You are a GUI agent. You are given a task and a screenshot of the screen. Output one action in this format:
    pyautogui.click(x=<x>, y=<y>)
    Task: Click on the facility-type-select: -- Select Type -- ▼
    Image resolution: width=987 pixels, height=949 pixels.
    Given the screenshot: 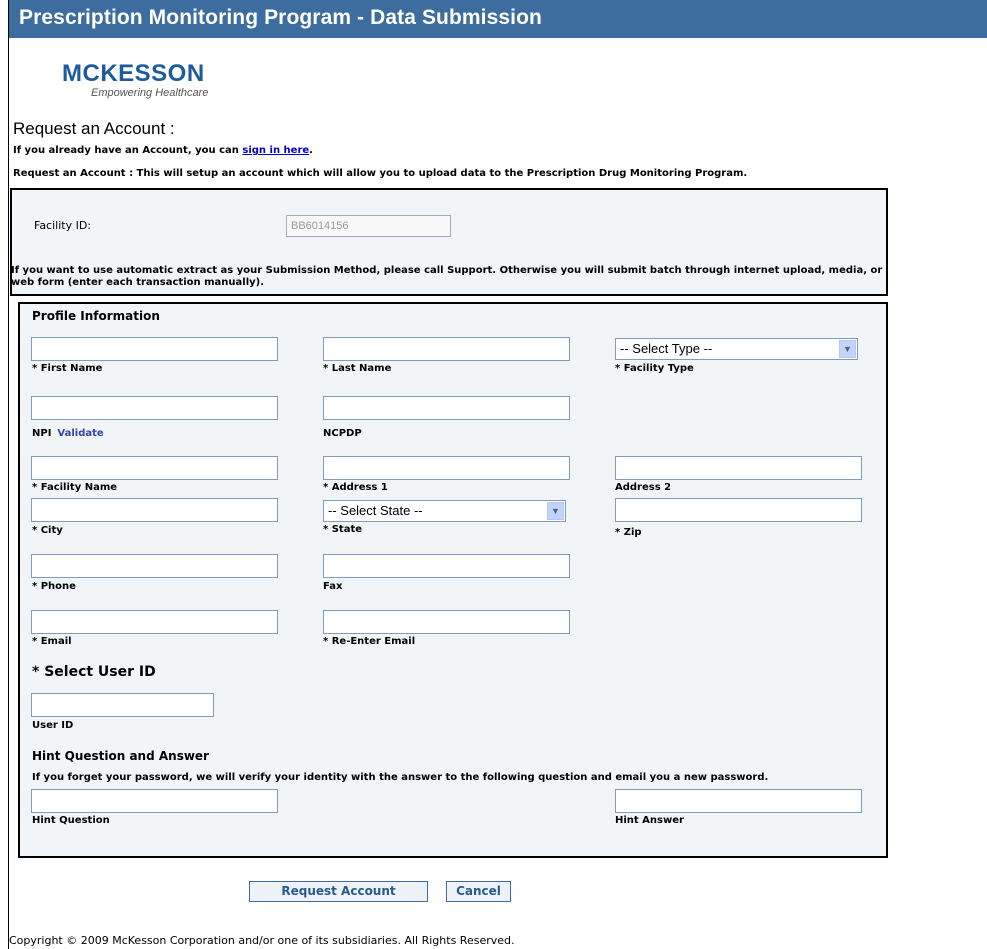 What is the action you would take?
    pyautogui.click(x=736, y=349)
    